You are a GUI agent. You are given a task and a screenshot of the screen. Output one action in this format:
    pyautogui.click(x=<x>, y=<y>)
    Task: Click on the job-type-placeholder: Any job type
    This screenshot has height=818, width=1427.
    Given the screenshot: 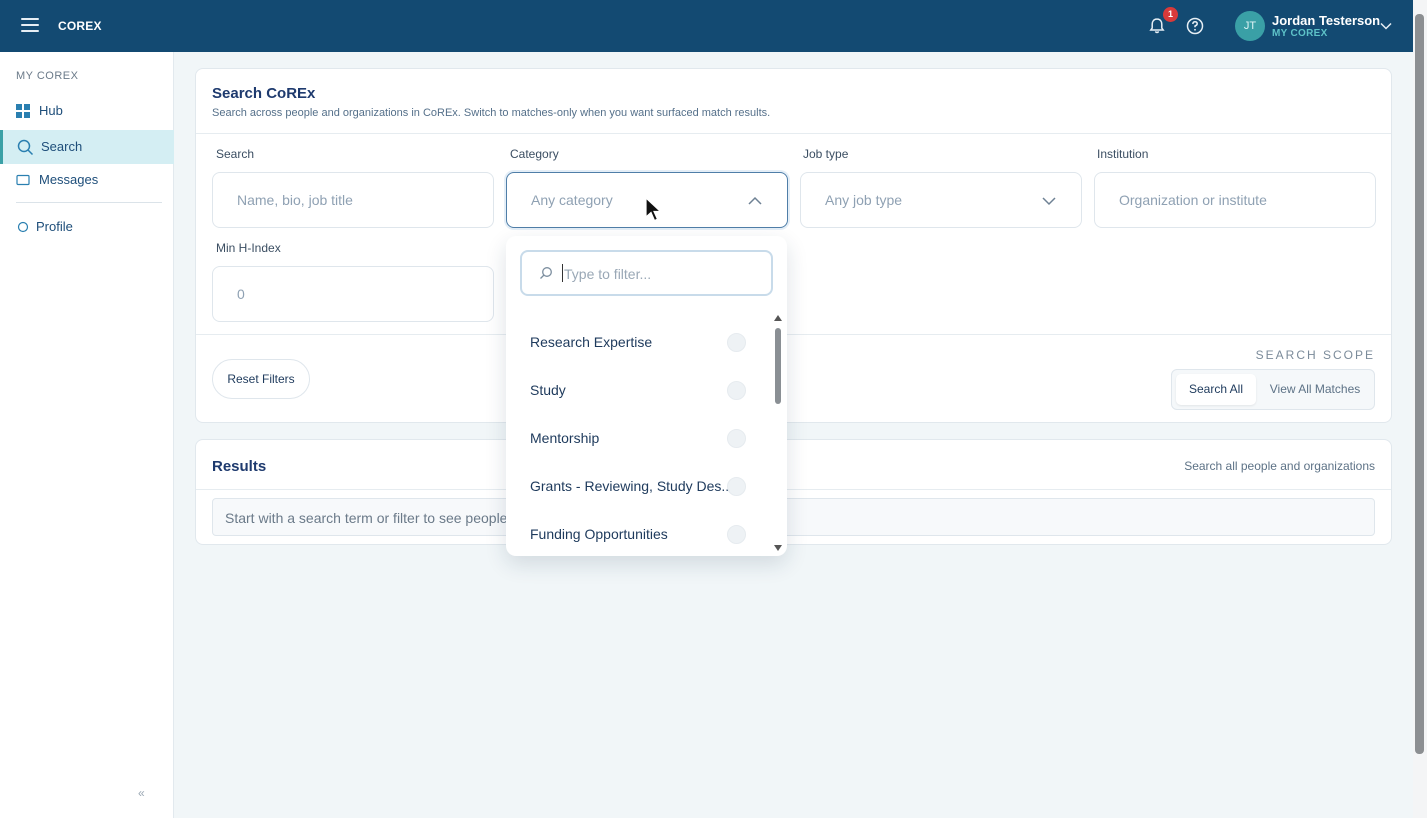 What is the action you would take?
    pyautogui.click(x=864, y=200)
    